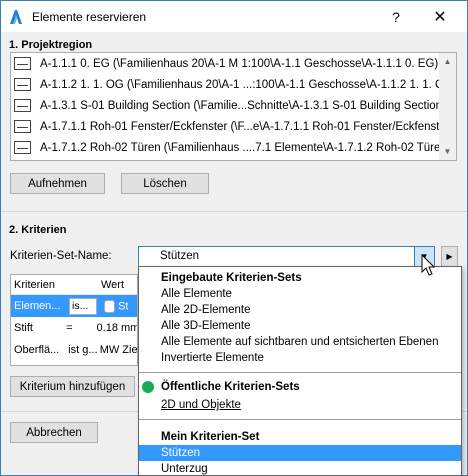  Describe the element at coordinates (34, 284) in the screenshot. I see `col-criteria-header: Kriterien` at that location.